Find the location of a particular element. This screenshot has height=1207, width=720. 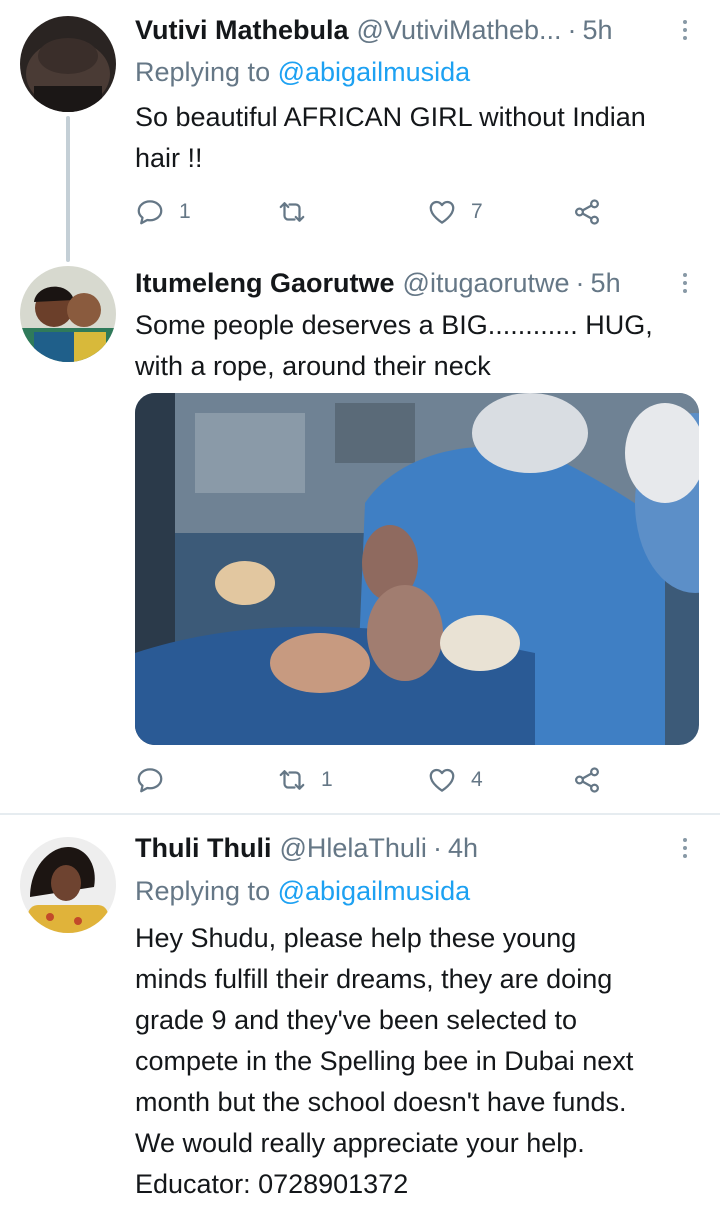

timestamp: 4h is located at coordinates (463, 848).